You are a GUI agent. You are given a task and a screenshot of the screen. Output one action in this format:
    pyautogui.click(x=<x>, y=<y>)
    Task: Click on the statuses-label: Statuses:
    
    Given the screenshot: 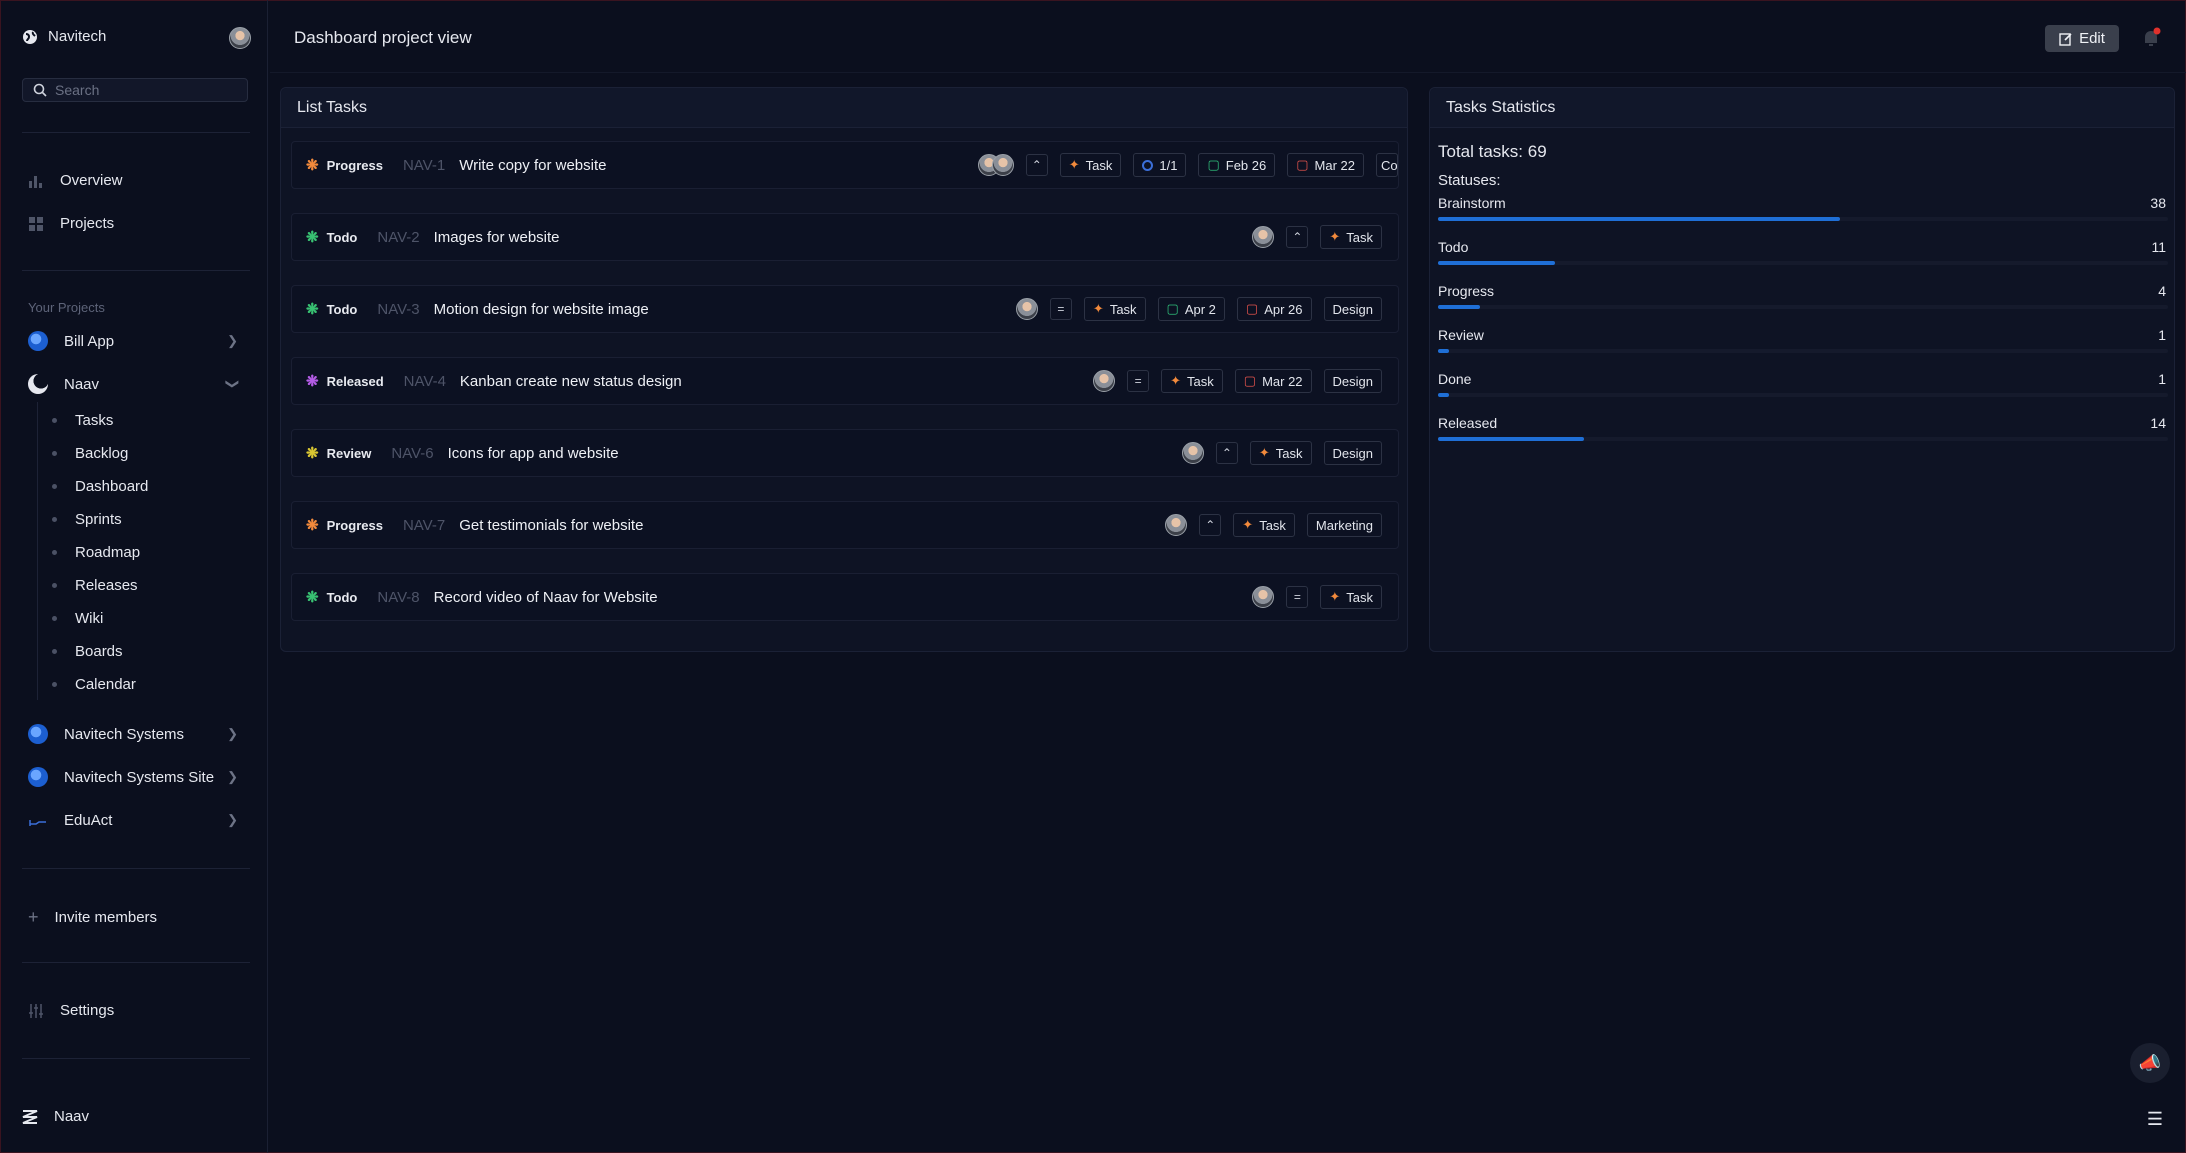 What is the action you would take?
    pyautogui.click(x=1469, y=180)
    